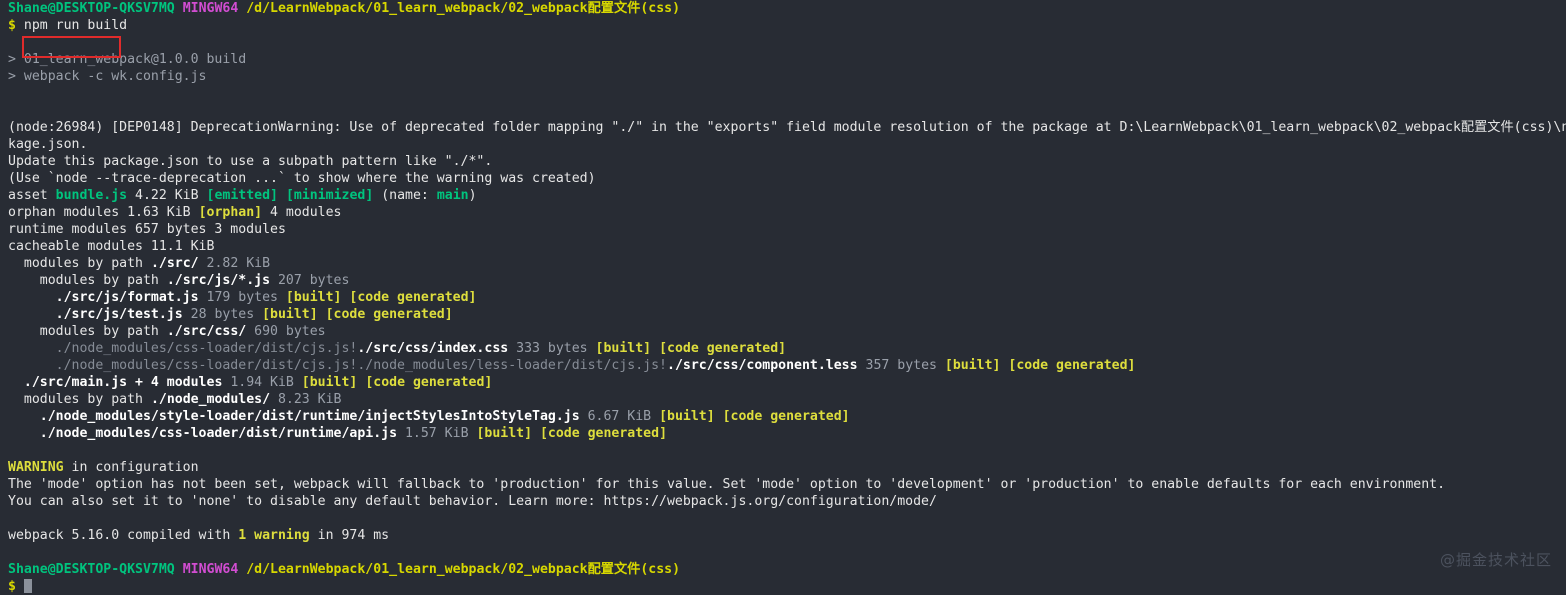 The image size is (1566, 595). What do you see at coordinates (32, 195) in the screenshot?
I see `asset-label: asset` at bounding box center [32, 195].